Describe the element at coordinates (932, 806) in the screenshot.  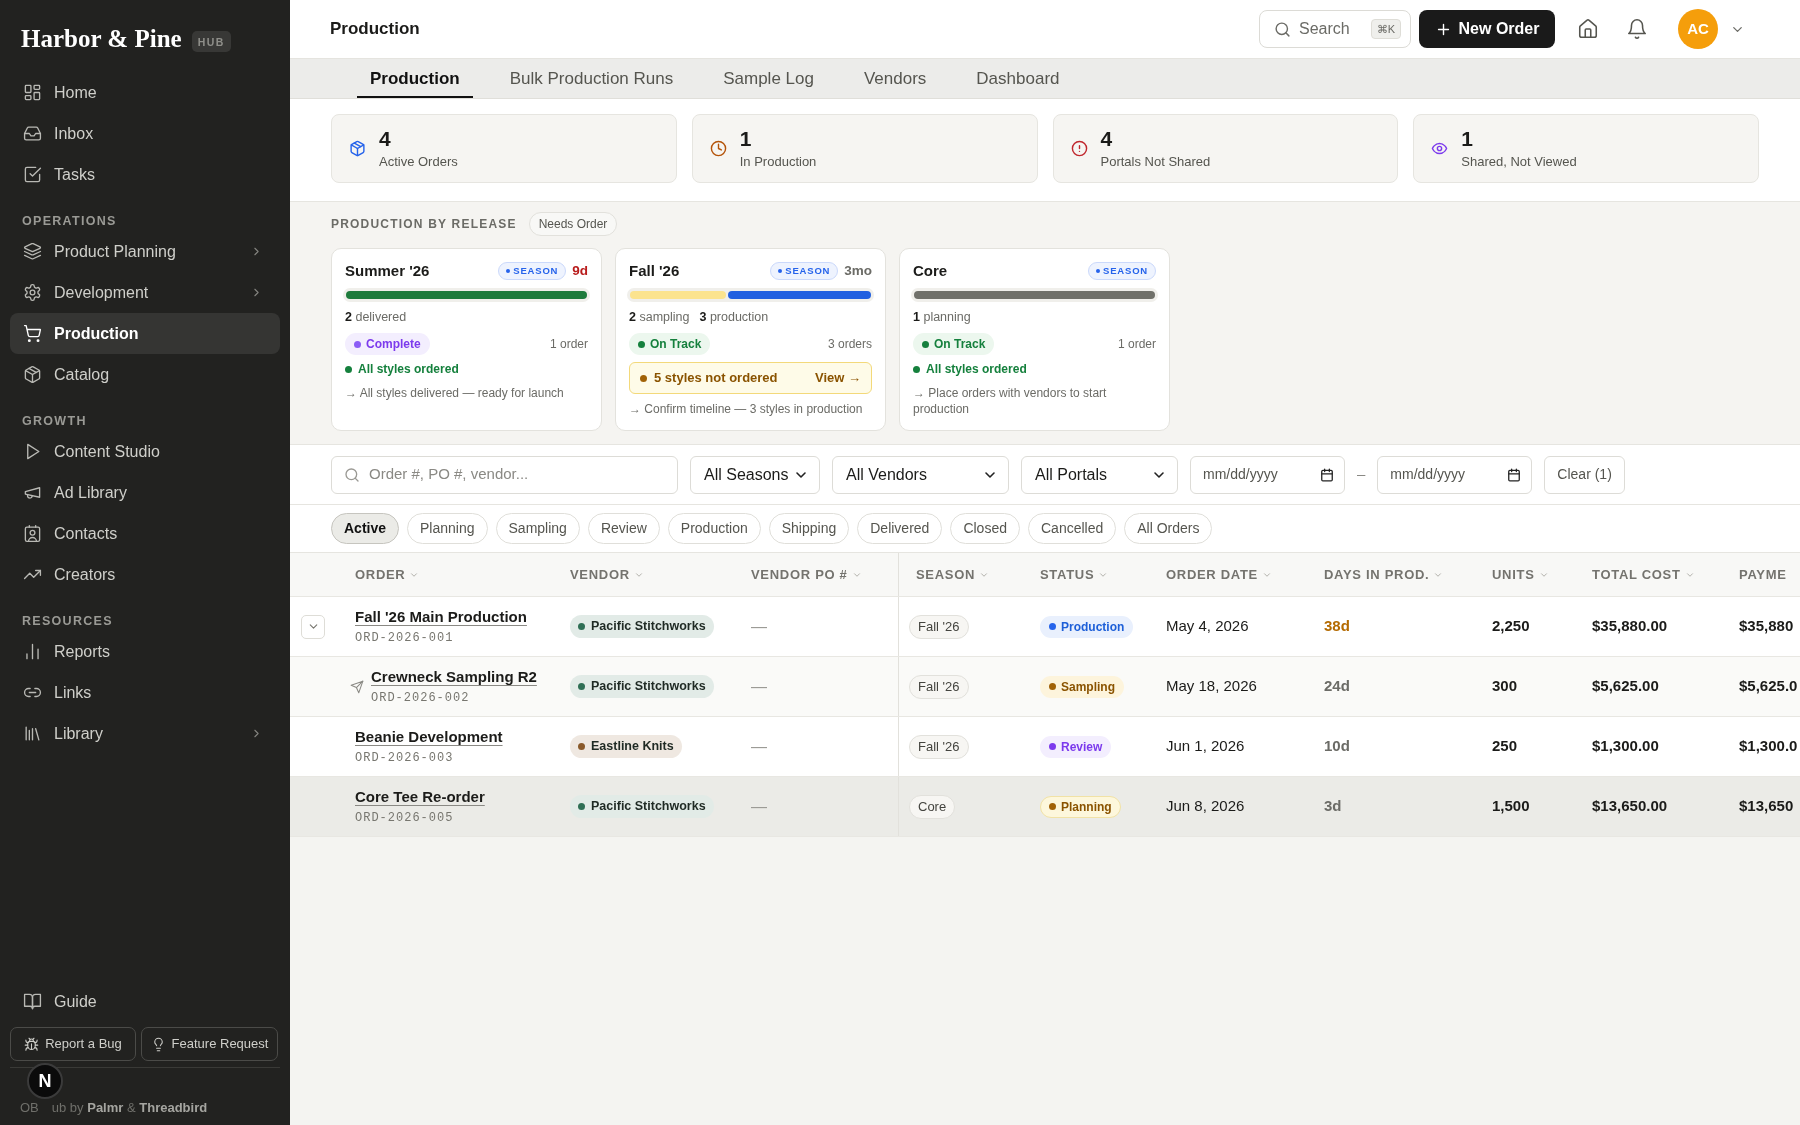
I see `season-name: Core` at that location.